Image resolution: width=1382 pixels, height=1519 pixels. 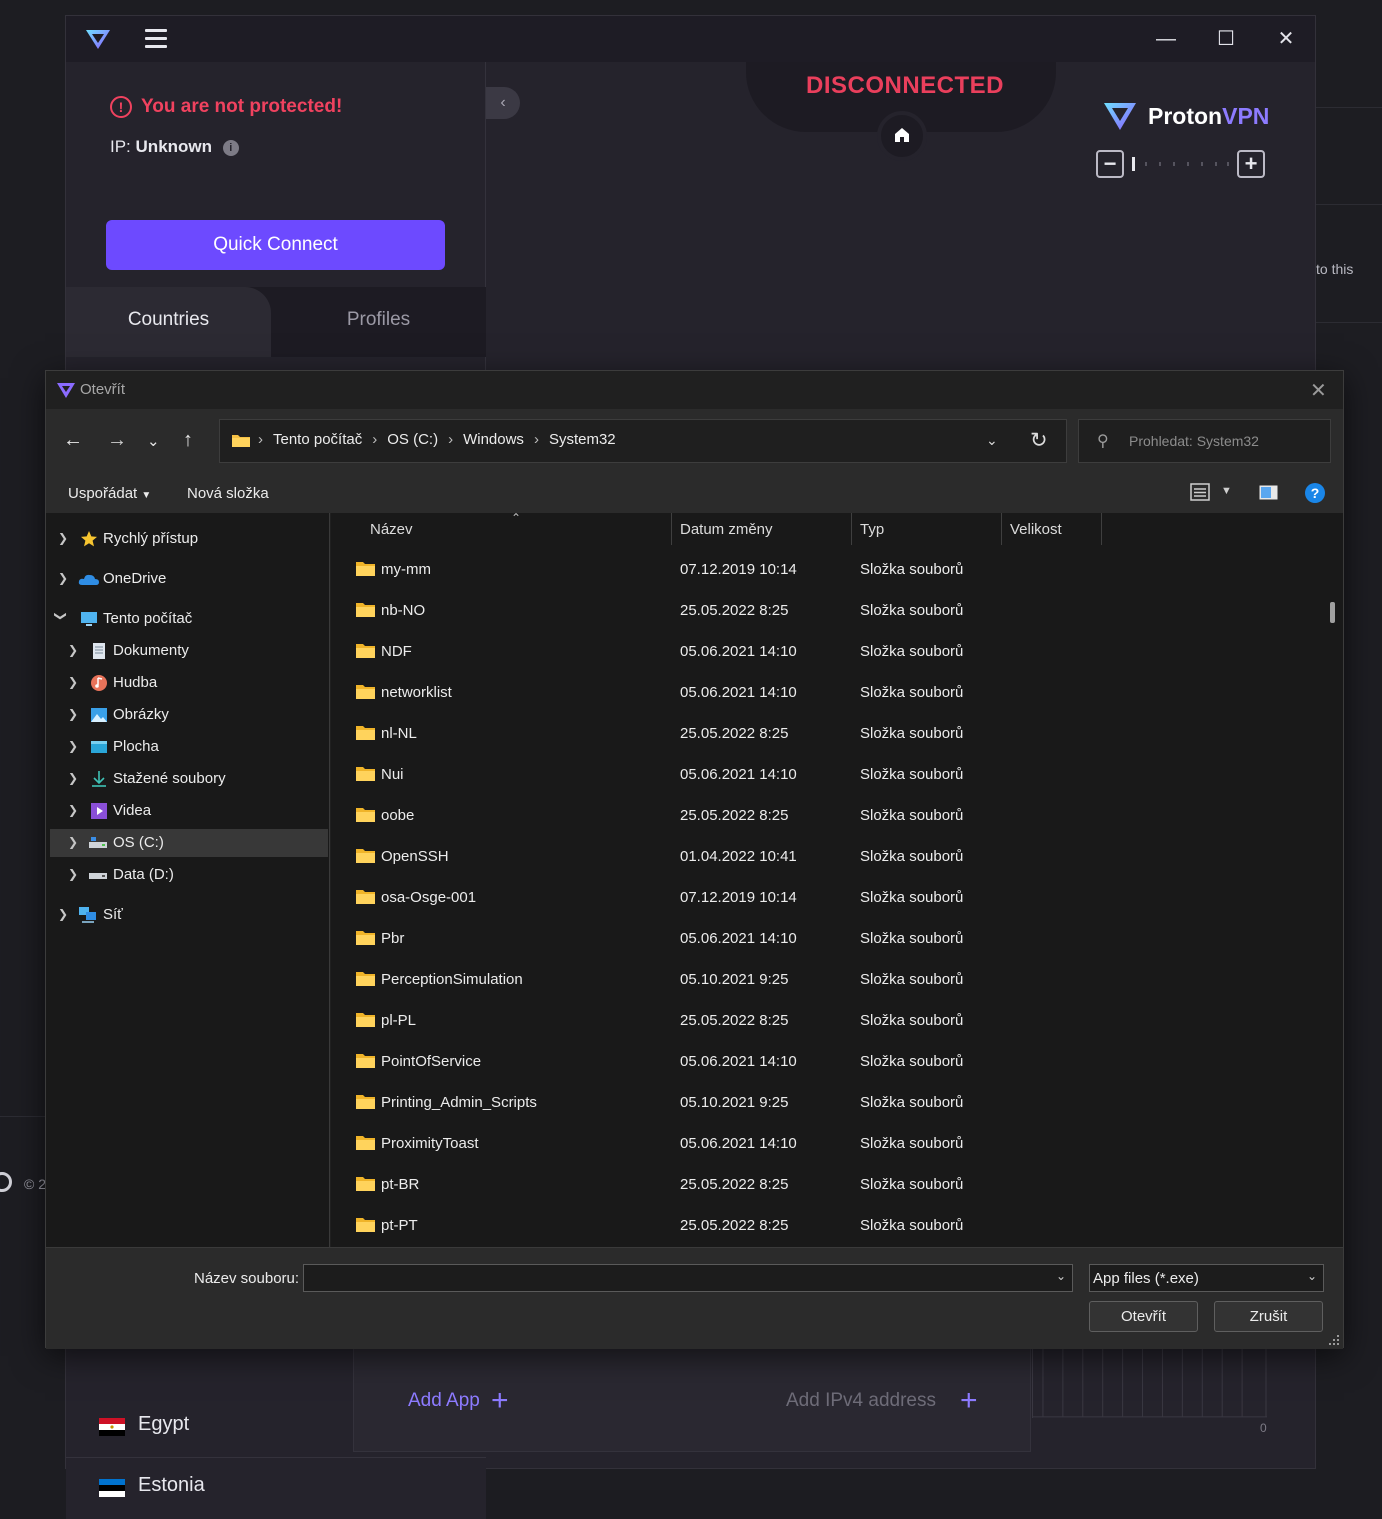 What do you see at coordinates (189, 811) in the screenshot?
I see `tree-item-videos: ❯ Videa` at bounding box center [189, 811].